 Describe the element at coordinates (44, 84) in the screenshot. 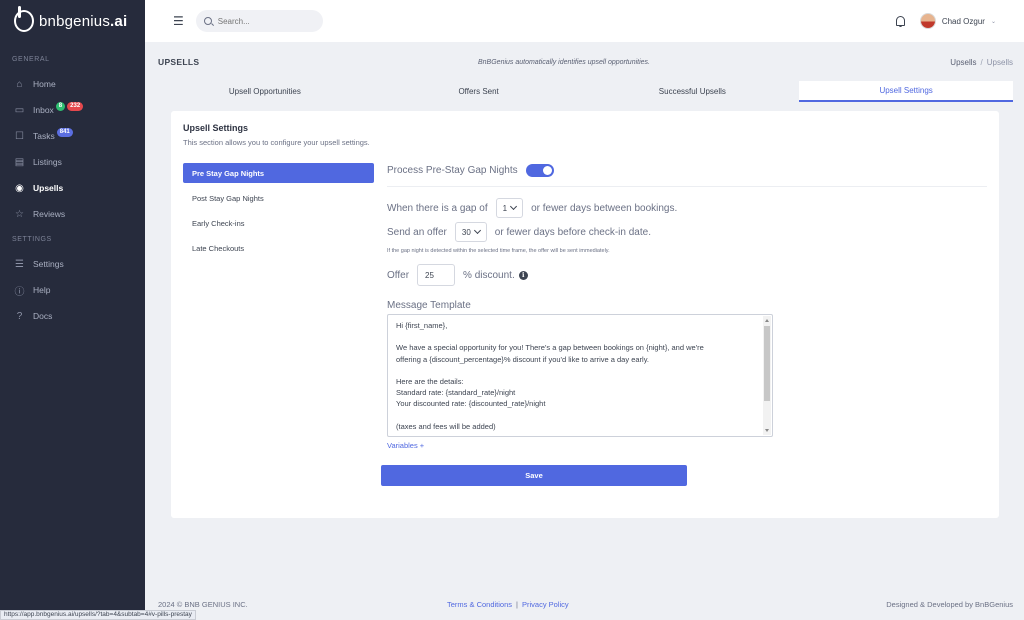

I see `sidebar-item-label: Home` at that location.